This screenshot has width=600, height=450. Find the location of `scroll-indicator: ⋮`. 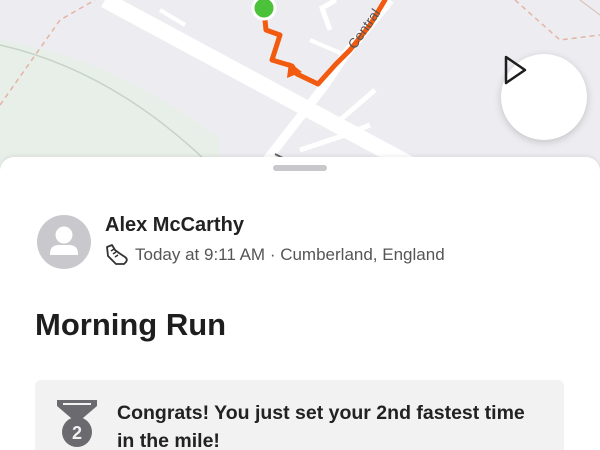

scroll-indicator: ⋮ is located at coordinates (597, 170).